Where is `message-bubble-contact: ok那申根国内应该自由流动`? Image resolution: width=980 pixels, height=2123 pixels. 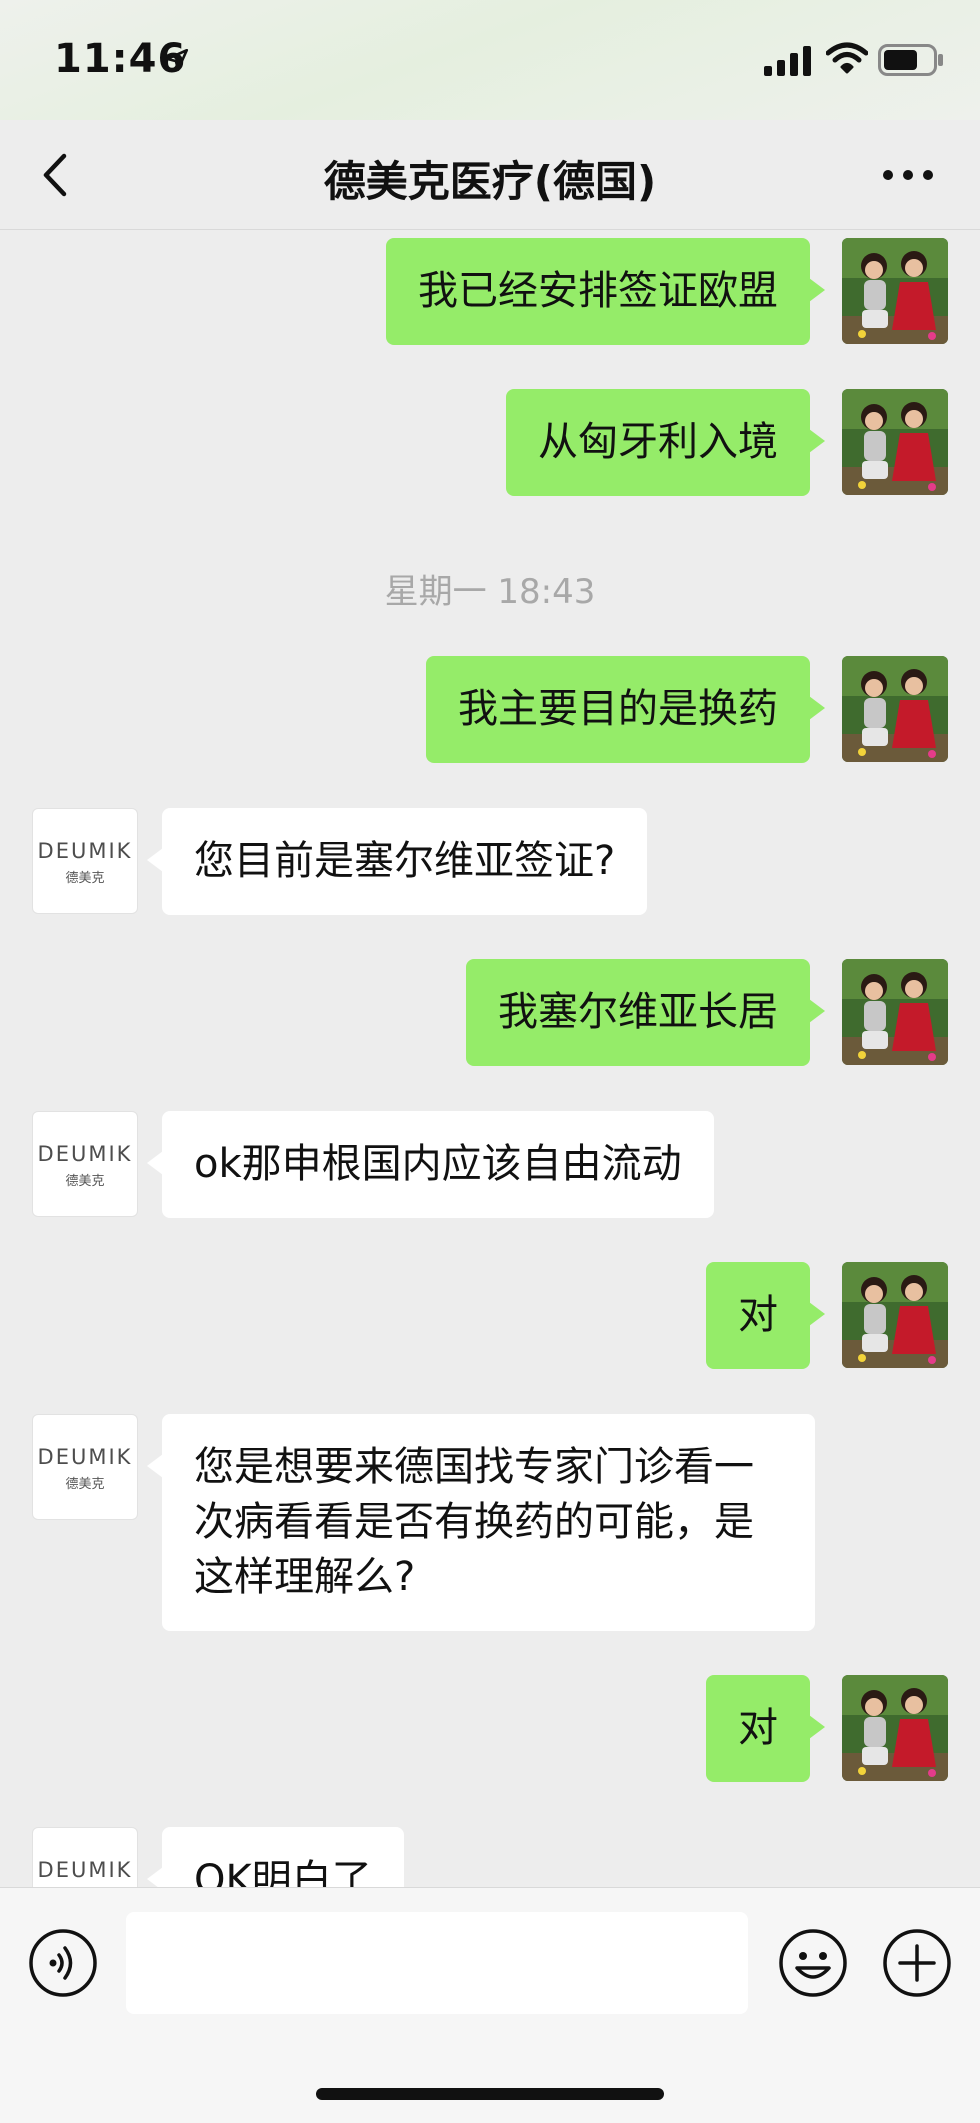 message-bubble-contact: ok那申根国内应该自由流动 is located at coordinates (430, 1164).